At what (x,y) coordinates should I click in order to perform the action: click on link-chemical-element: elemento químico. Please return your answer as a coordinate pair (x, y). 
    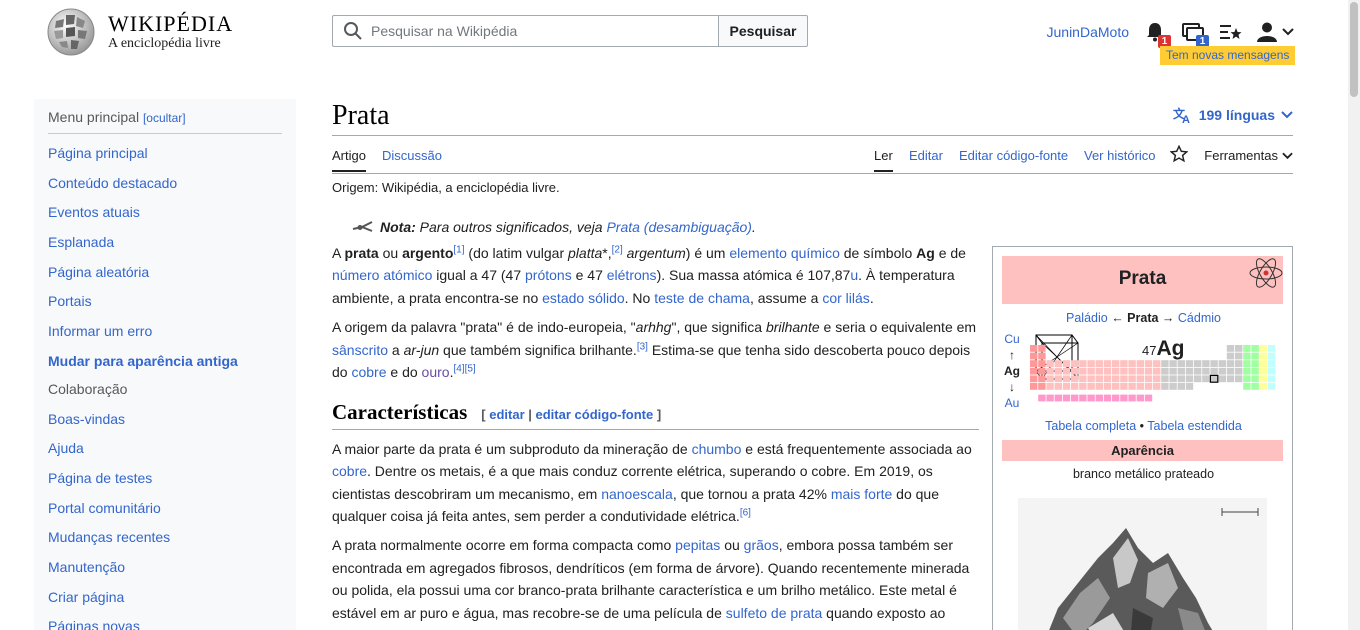
    Looking at the image, I should click on (784, 253).